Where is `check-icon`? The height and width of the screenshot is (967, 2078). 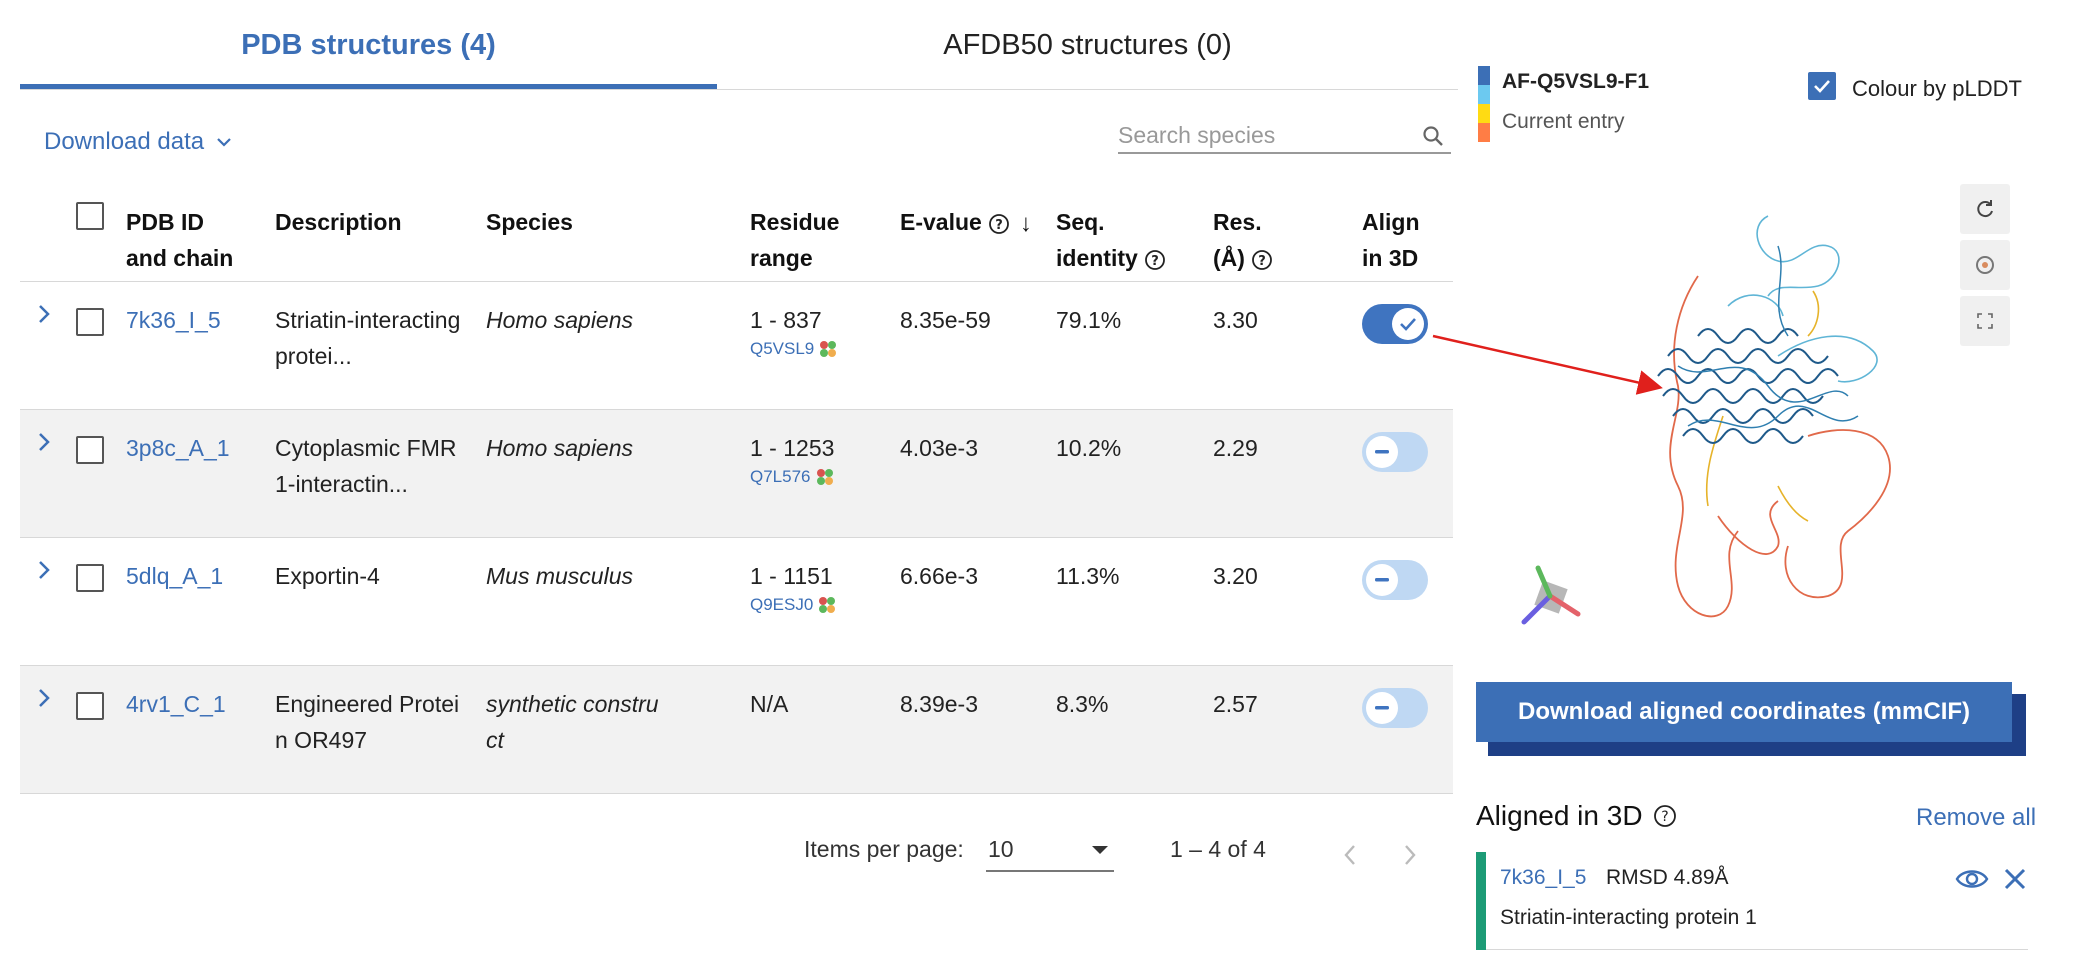 check-icon is located at coordinates (1822, 86).